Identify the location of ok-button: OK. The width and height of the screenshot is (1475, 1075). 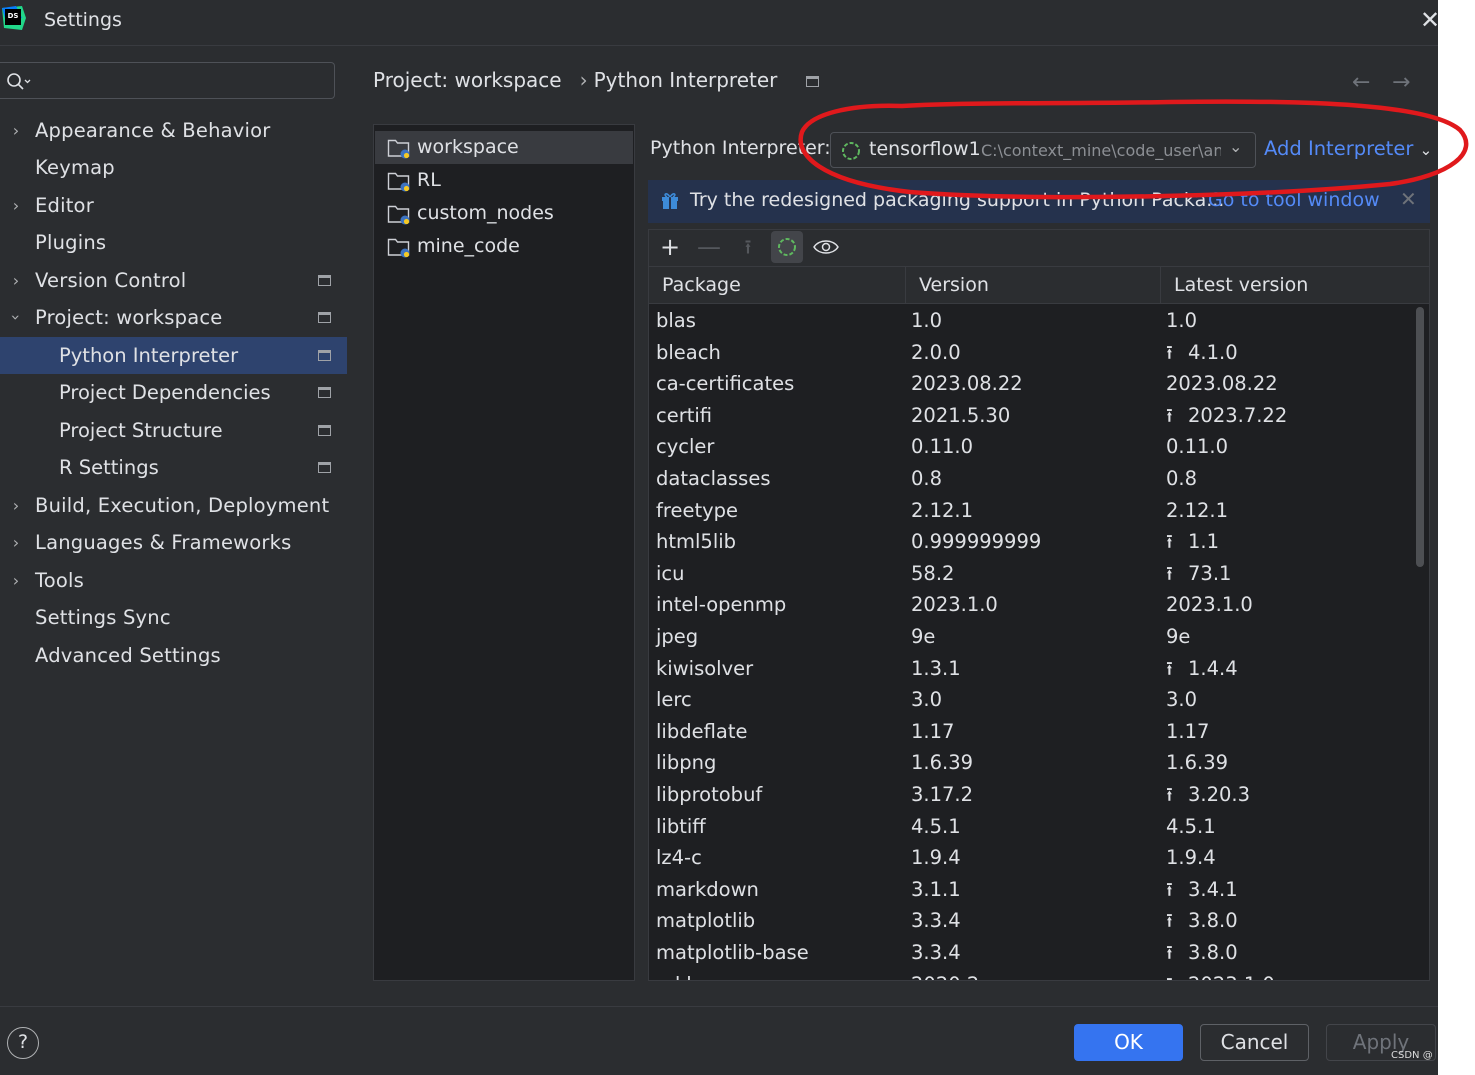
(1128, 1042).